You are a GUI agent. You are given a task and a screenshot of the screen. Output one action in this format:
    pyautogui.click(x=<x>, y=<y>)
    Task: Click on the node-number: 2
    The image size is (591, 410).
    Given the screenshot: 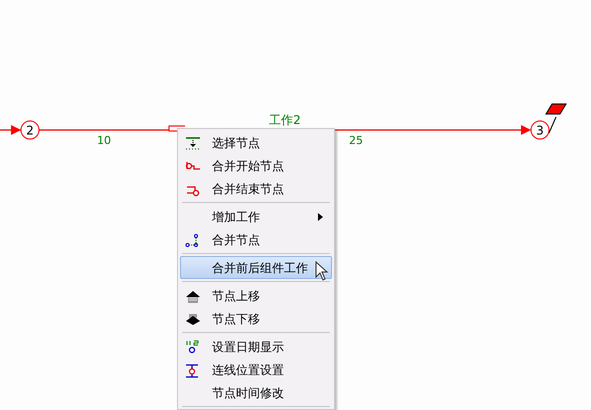 What is the action you would take?
    pyautogui.click(x=30, y=131)
    